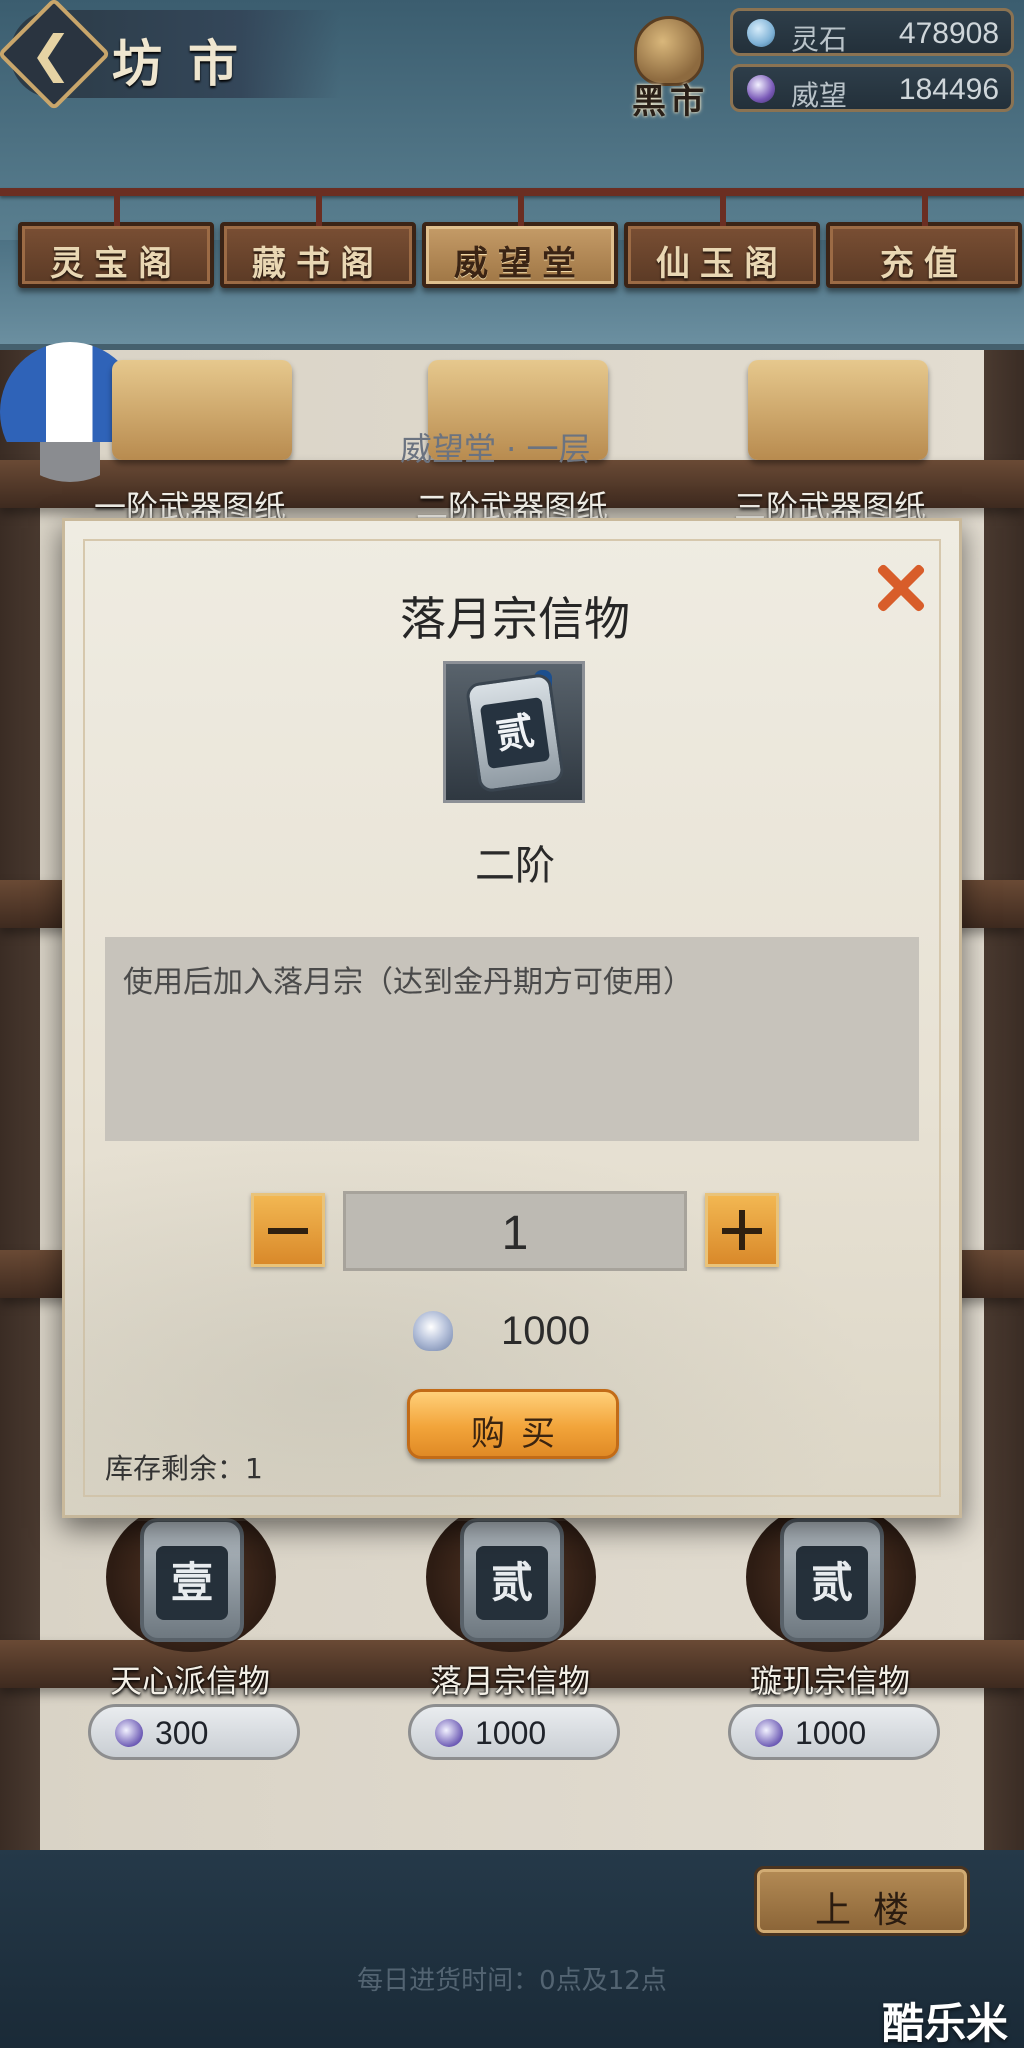 This screenshot has width=1024, height=2048. I want to click on tab-label: 藏书阁, so click(318, 264).